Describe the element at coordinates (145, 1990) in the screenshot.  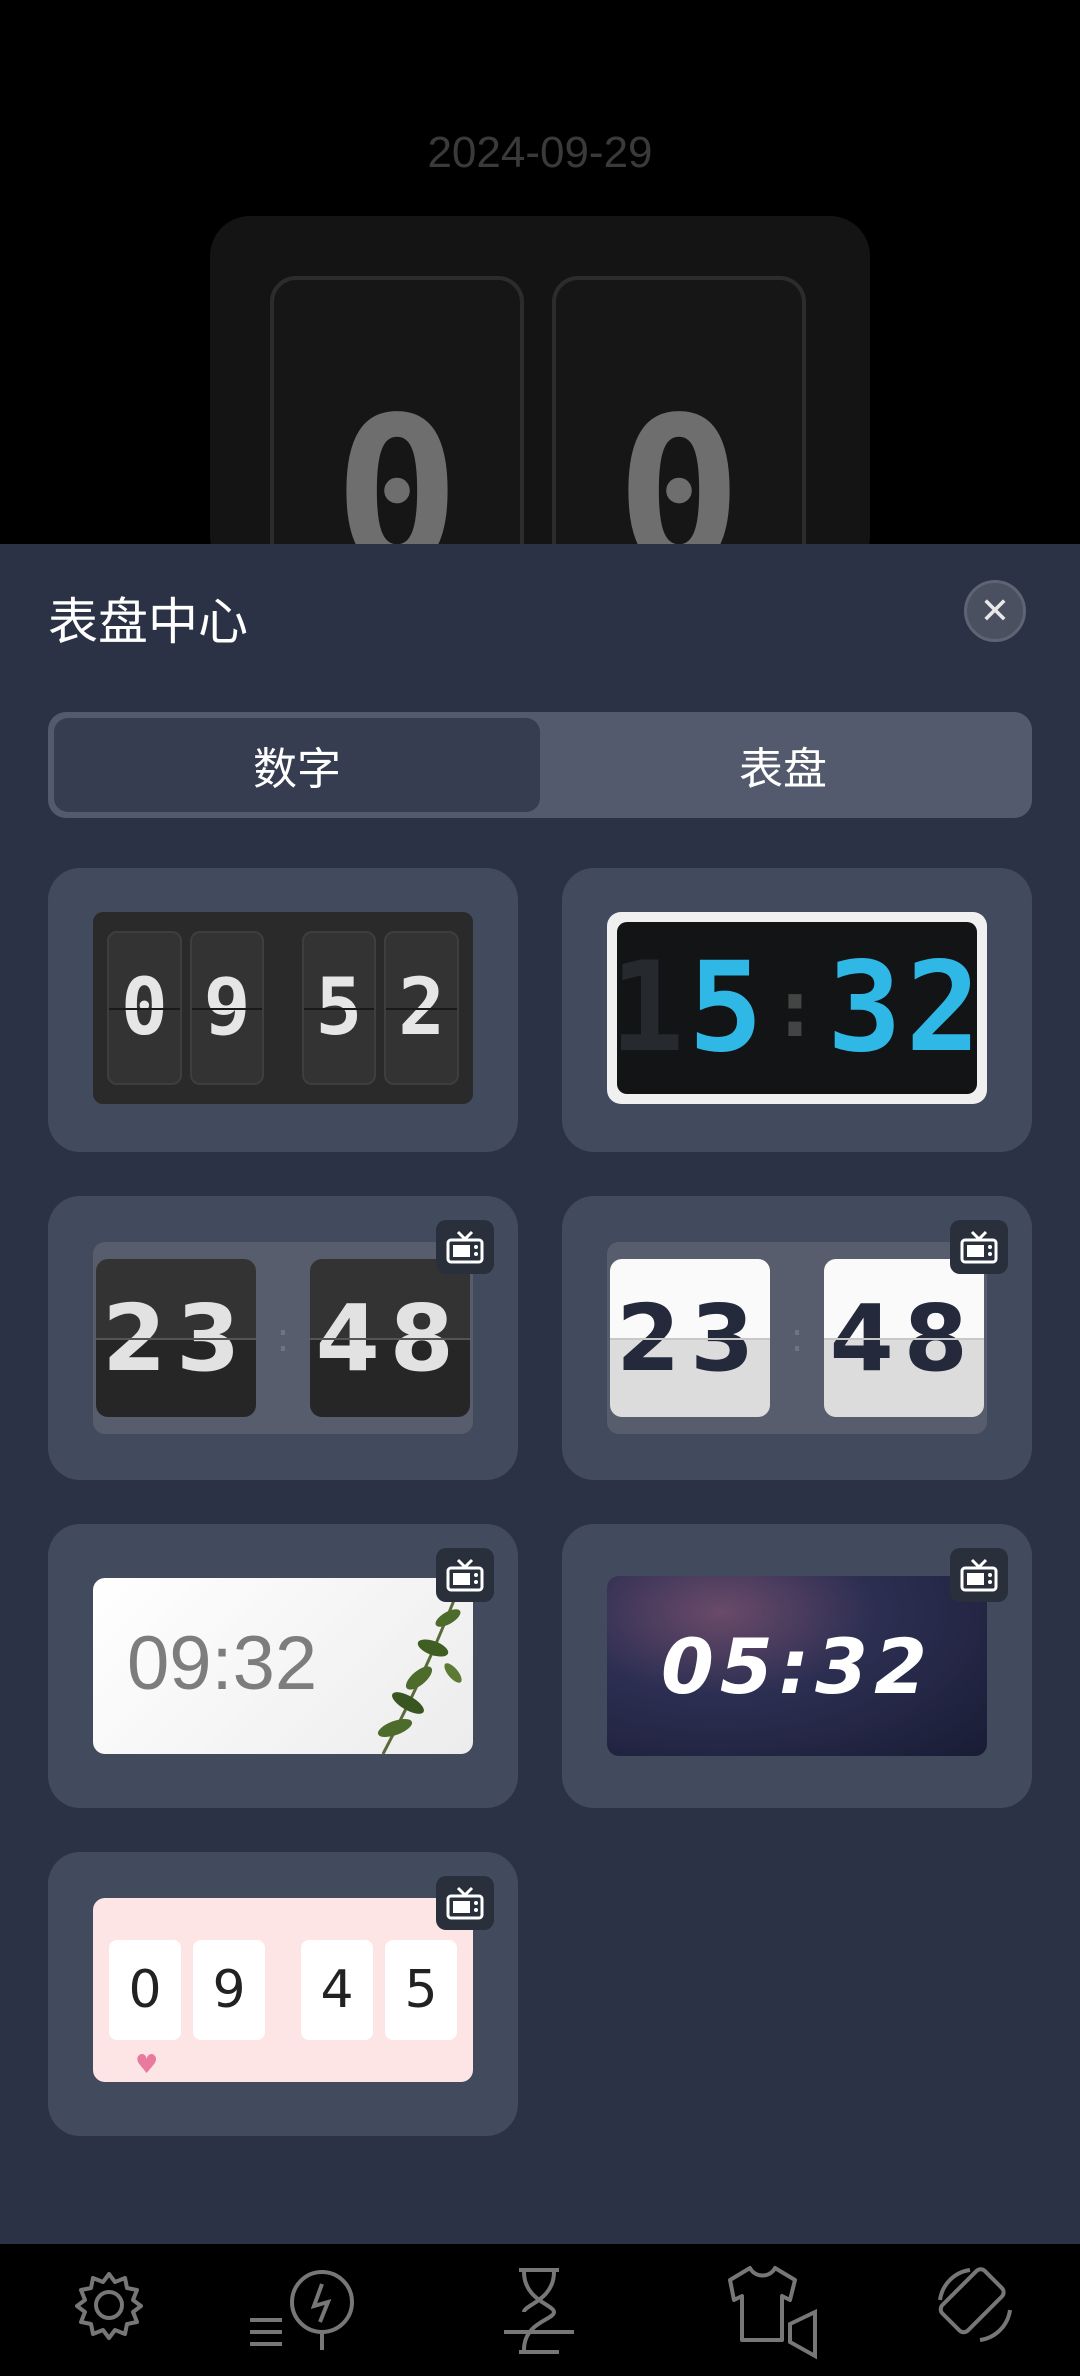
I see `pink-digit: 0` at that location.